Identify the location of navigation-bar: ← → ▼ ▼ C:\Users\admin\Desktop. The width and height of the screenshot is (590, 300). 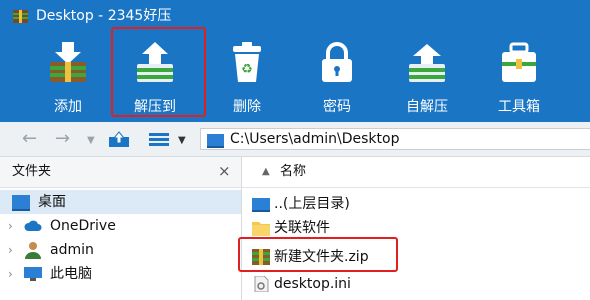
(295, 139).